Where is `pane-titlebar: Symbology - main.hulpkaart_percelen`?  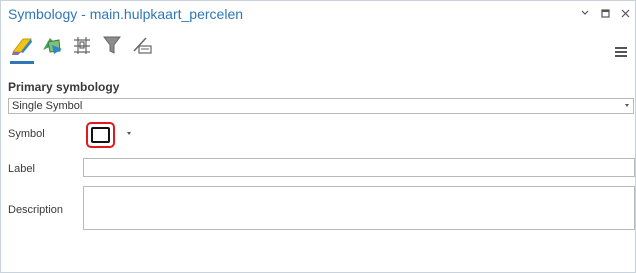
pane-titlebar: Symbology - main.hulpkaart_percelen is located at coordinates (318, 15).